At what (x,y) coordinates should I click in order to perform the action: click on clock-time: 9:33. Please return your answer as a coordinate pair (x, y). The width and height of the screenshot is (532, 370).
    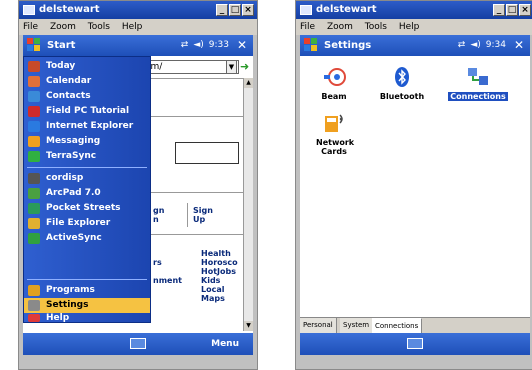
    Looking at the image, I should click on (219, 45).